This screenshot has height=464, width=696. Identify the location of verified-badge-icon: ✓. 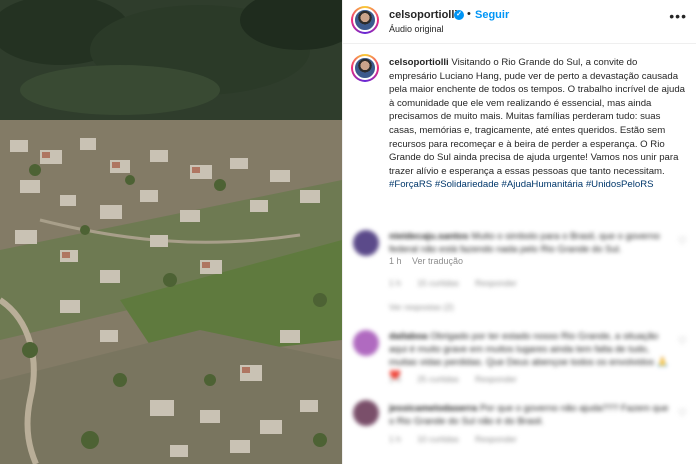
(459, 15).